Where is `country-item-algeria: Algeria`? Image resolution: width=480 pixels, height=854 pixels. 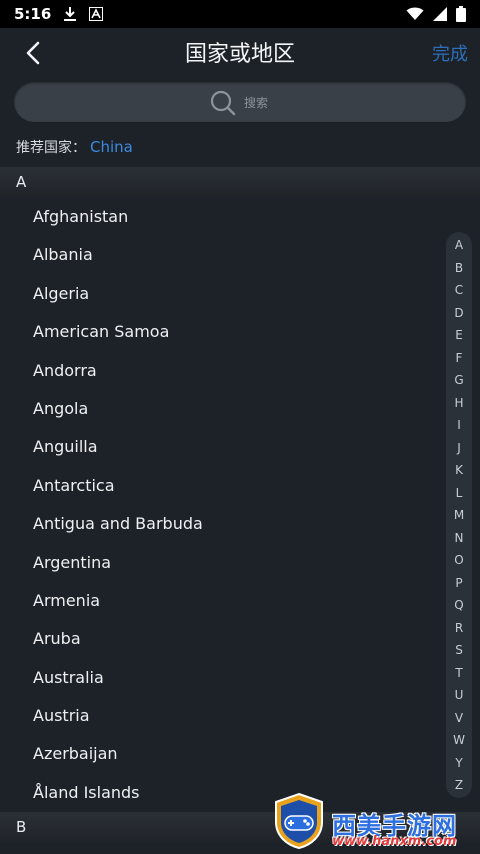 country-item-algeria: Algeria is located at coordinates (220, 294).